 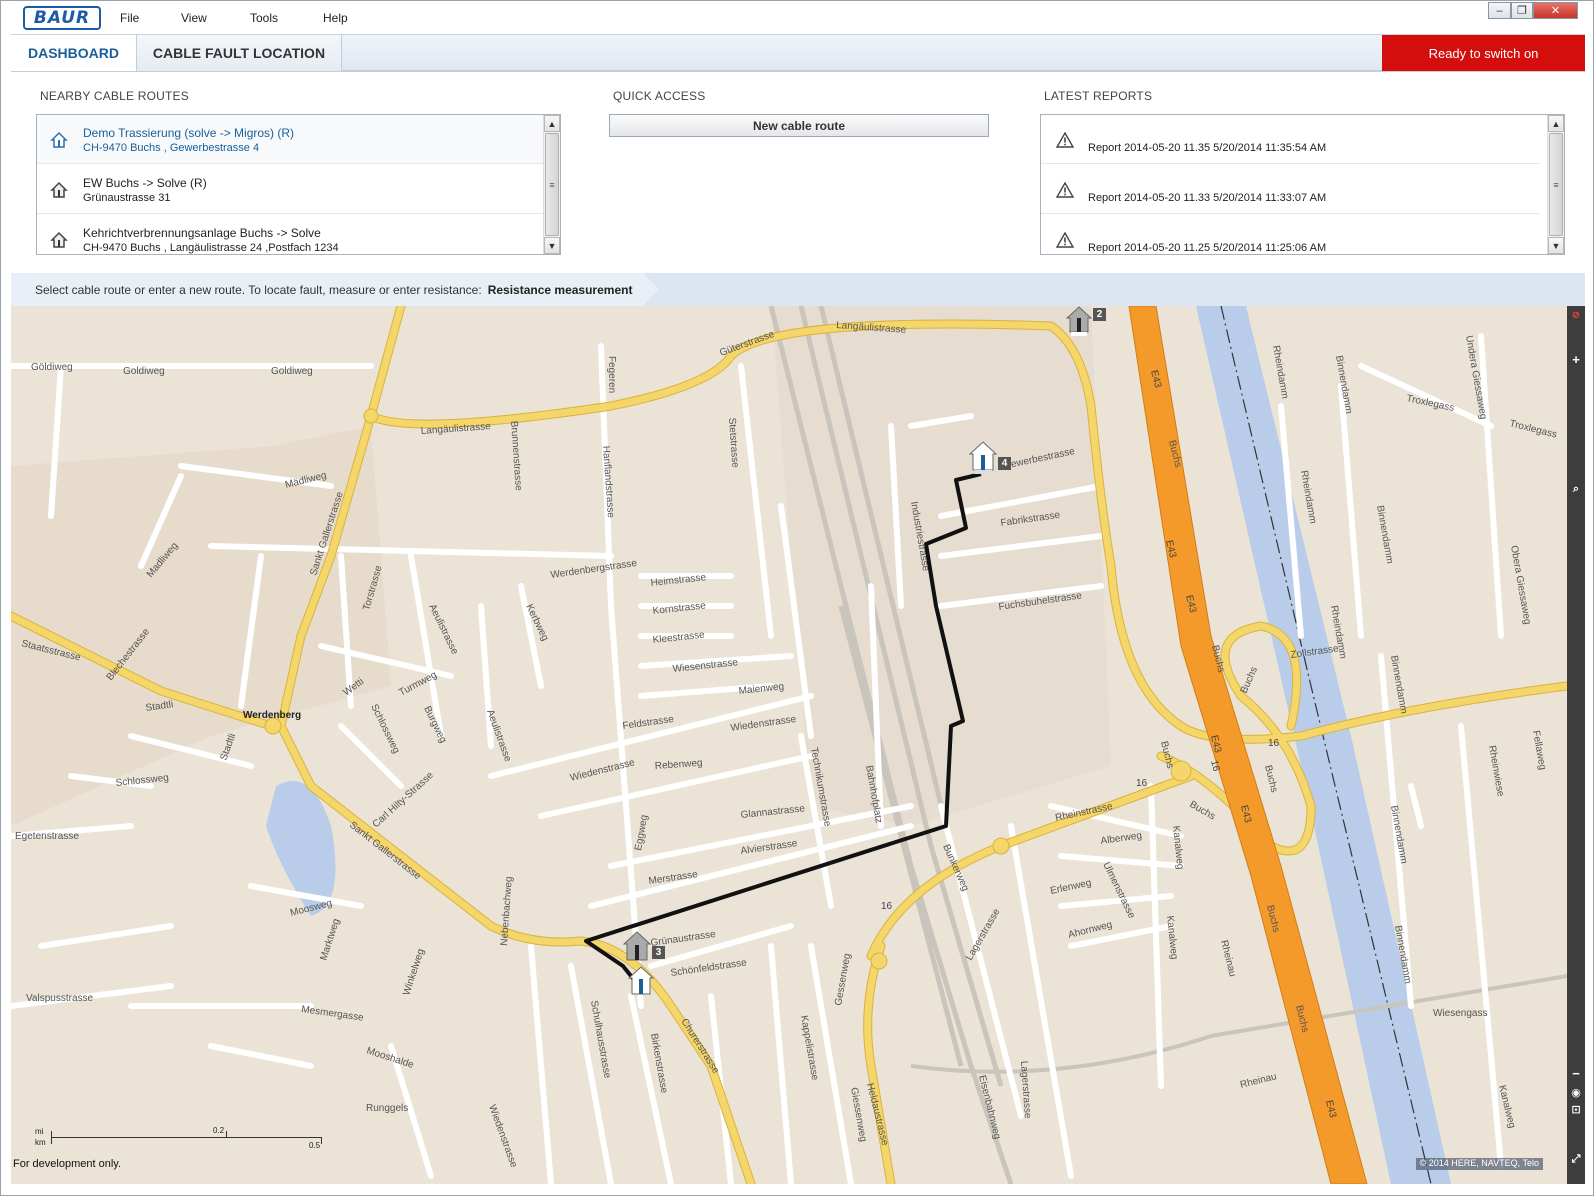 I want to click on tab-cable-fault-location: CABLE FAULT LOCATION, so click(x=239, y=53).